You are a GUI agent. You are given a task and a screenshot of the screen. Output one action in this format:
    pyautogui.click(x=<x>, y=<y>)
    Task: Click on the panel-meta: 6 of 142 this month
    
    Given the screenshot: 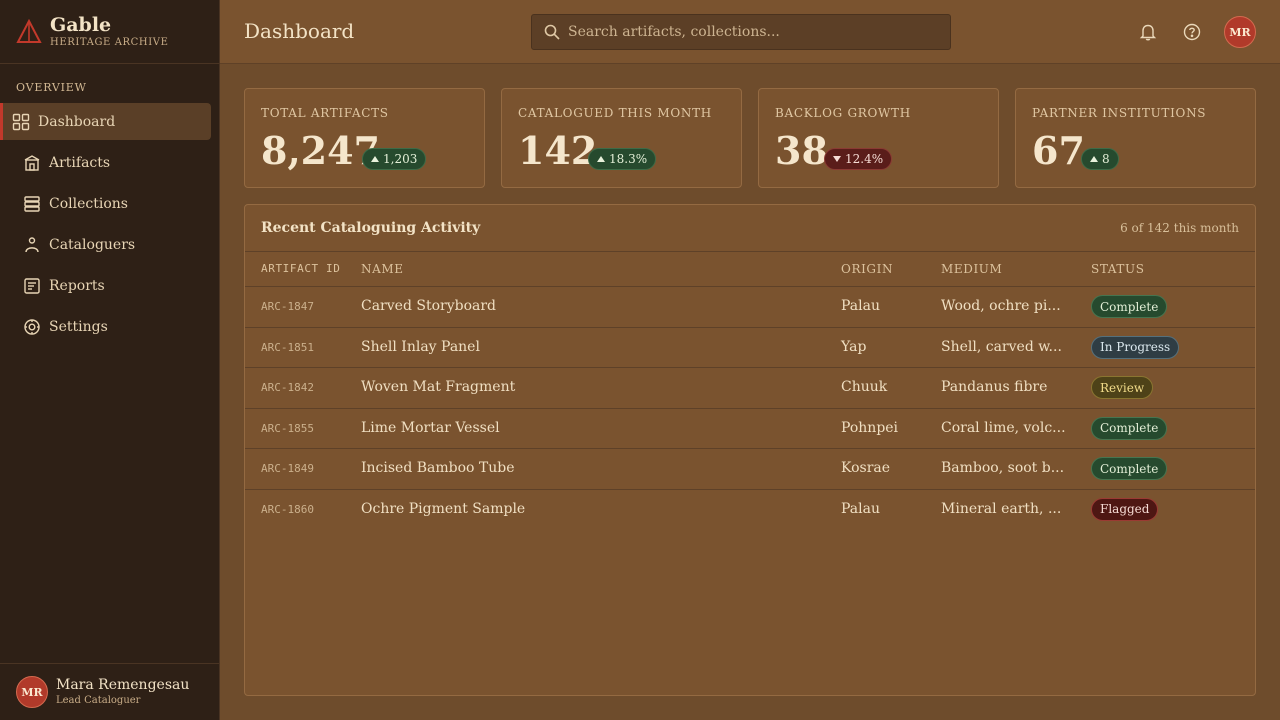 What is the action you would take?
    pyautogui.click(x=1179, y=228)
    